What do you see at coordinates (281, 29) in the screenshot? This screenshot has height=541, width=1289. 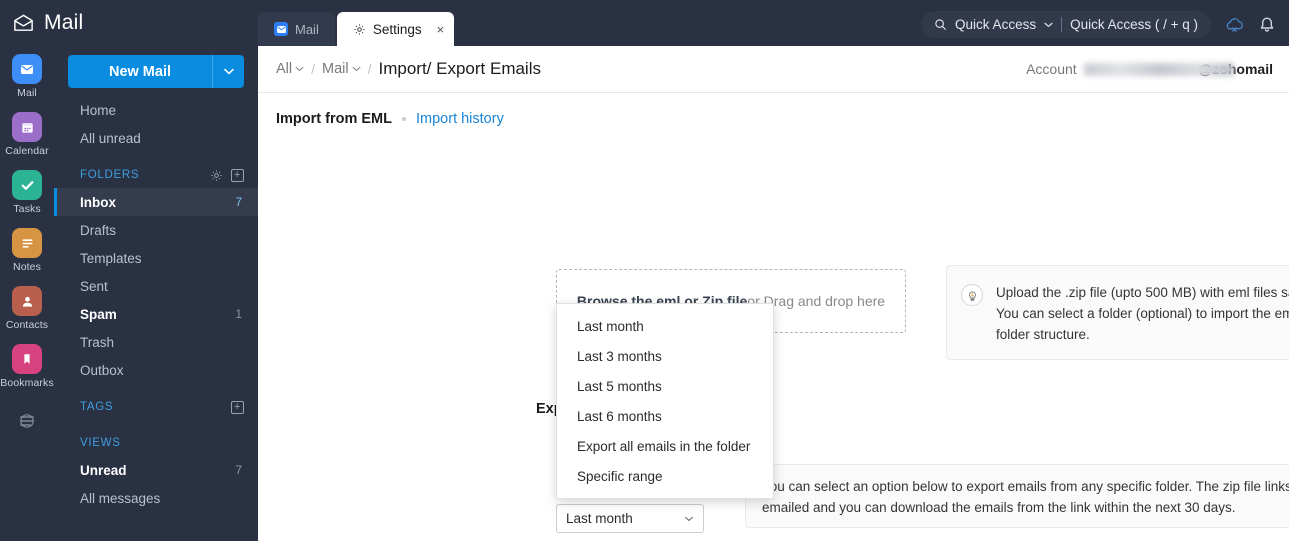 I see `mail-tab-icon` at bounding box center [281, 29].